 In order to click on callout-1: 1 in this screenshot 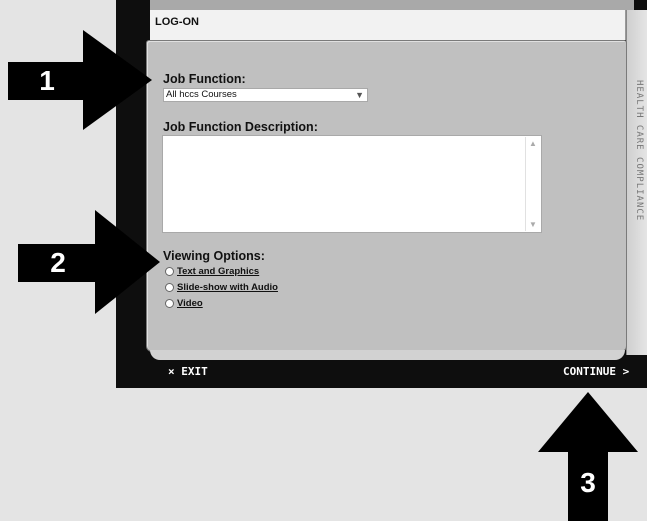, I will do `click(47, 81)`.